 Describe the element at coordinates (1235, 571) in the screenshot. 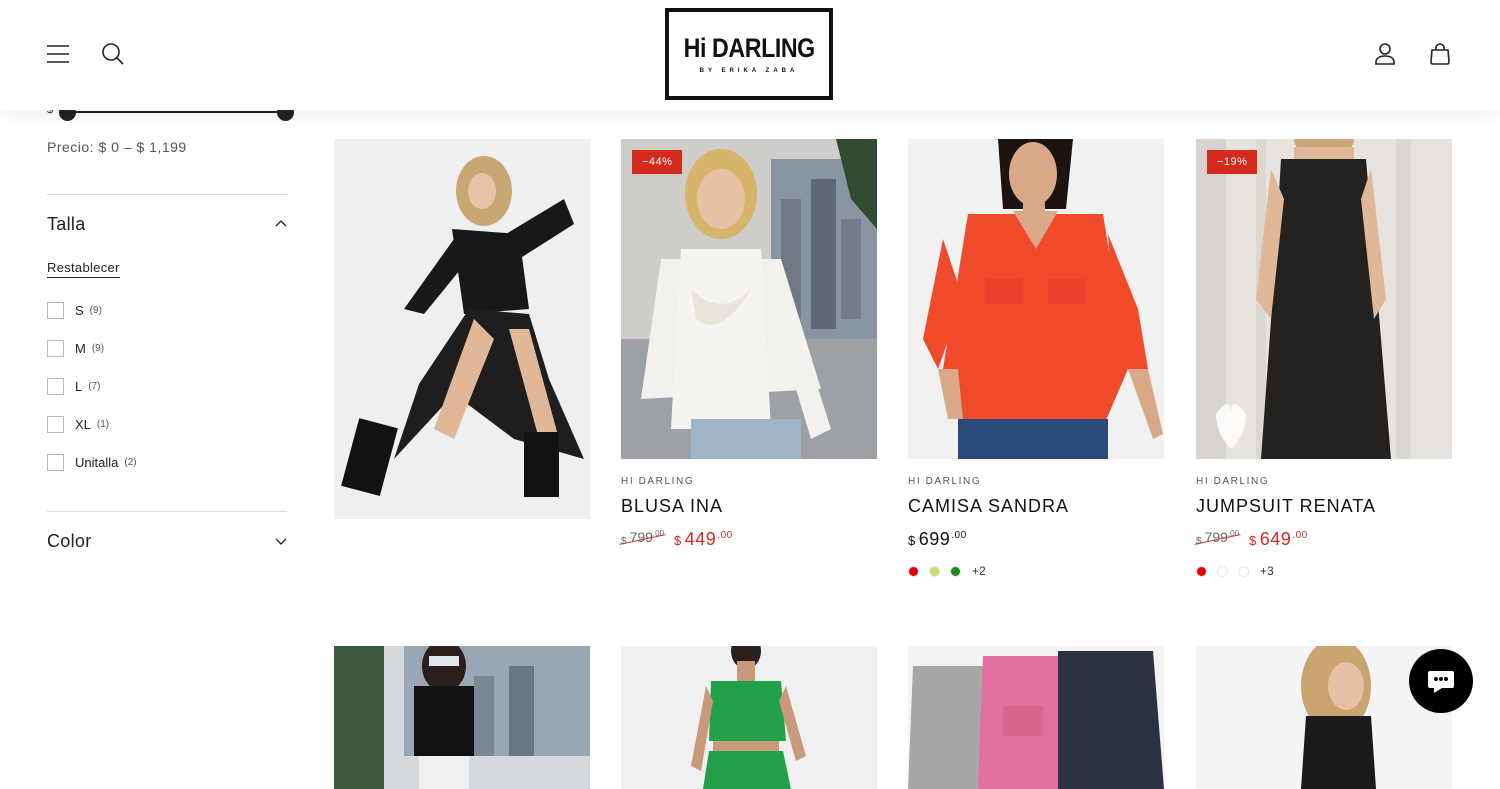

I see `color-swatches: +3` at that location.